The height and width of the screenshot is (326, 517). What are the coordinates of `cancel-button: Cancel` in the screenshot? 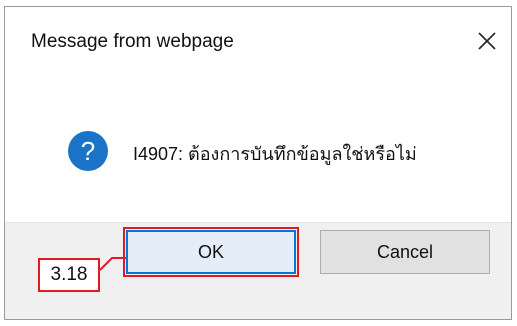 It's located at (405, 252).